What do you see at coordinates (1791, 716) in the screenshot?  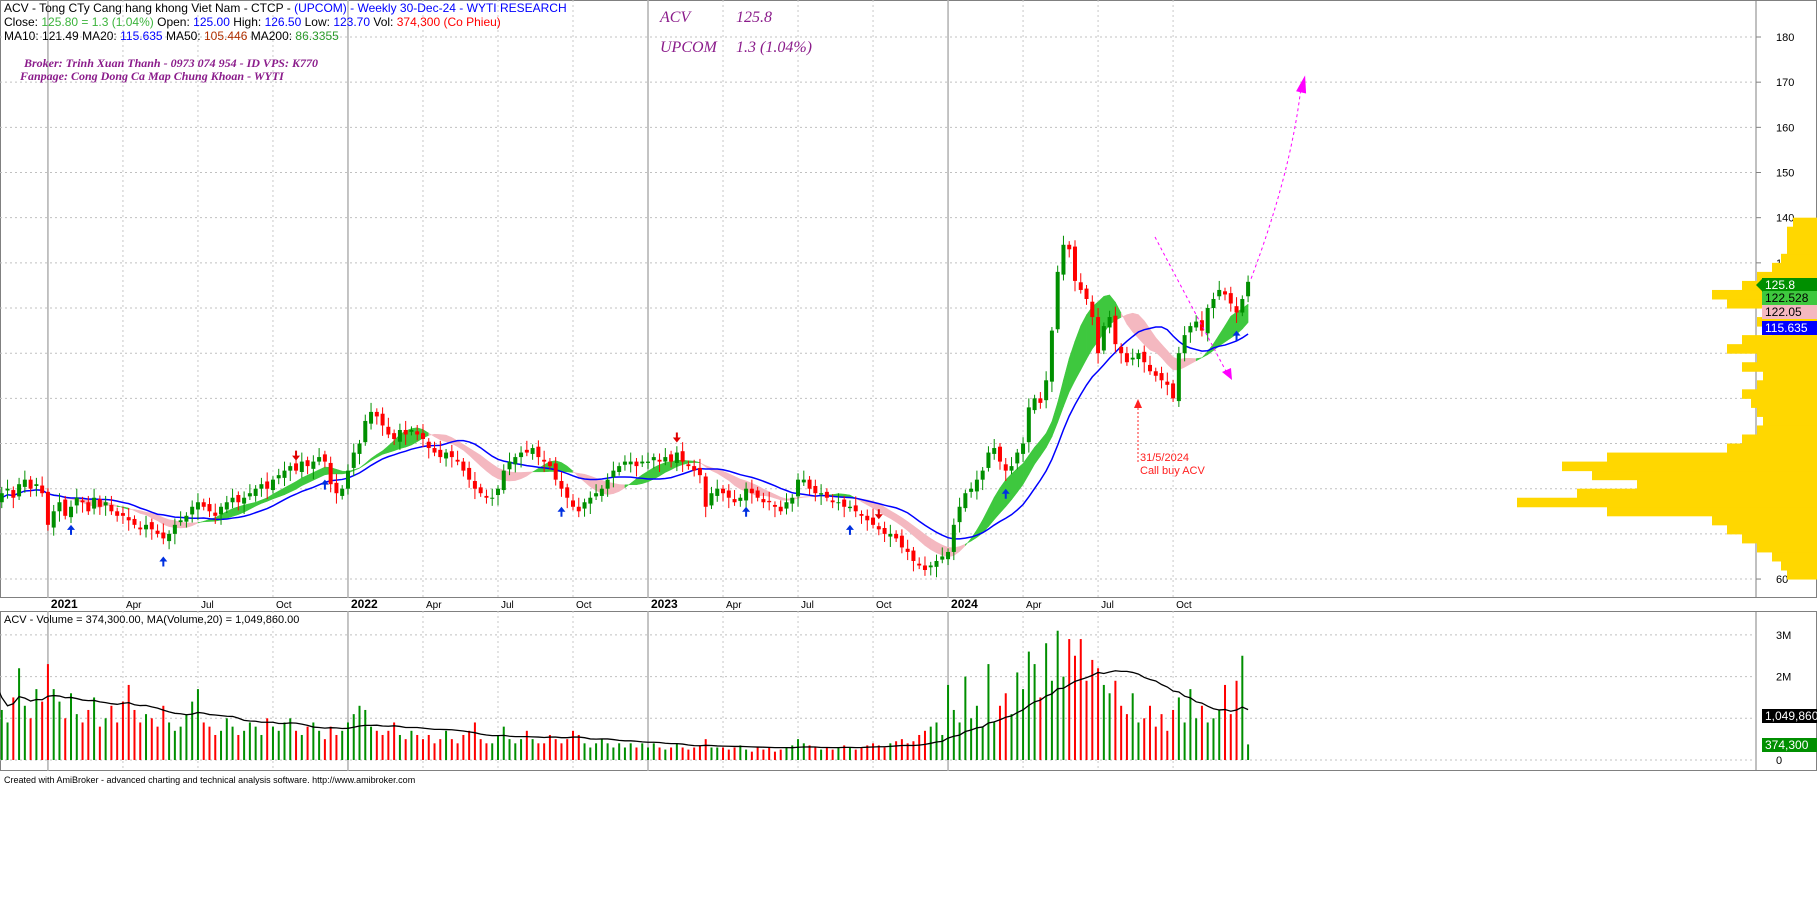 I see `volume-marker-label-text: 1,049,860` at bounding box center [1791, 716].